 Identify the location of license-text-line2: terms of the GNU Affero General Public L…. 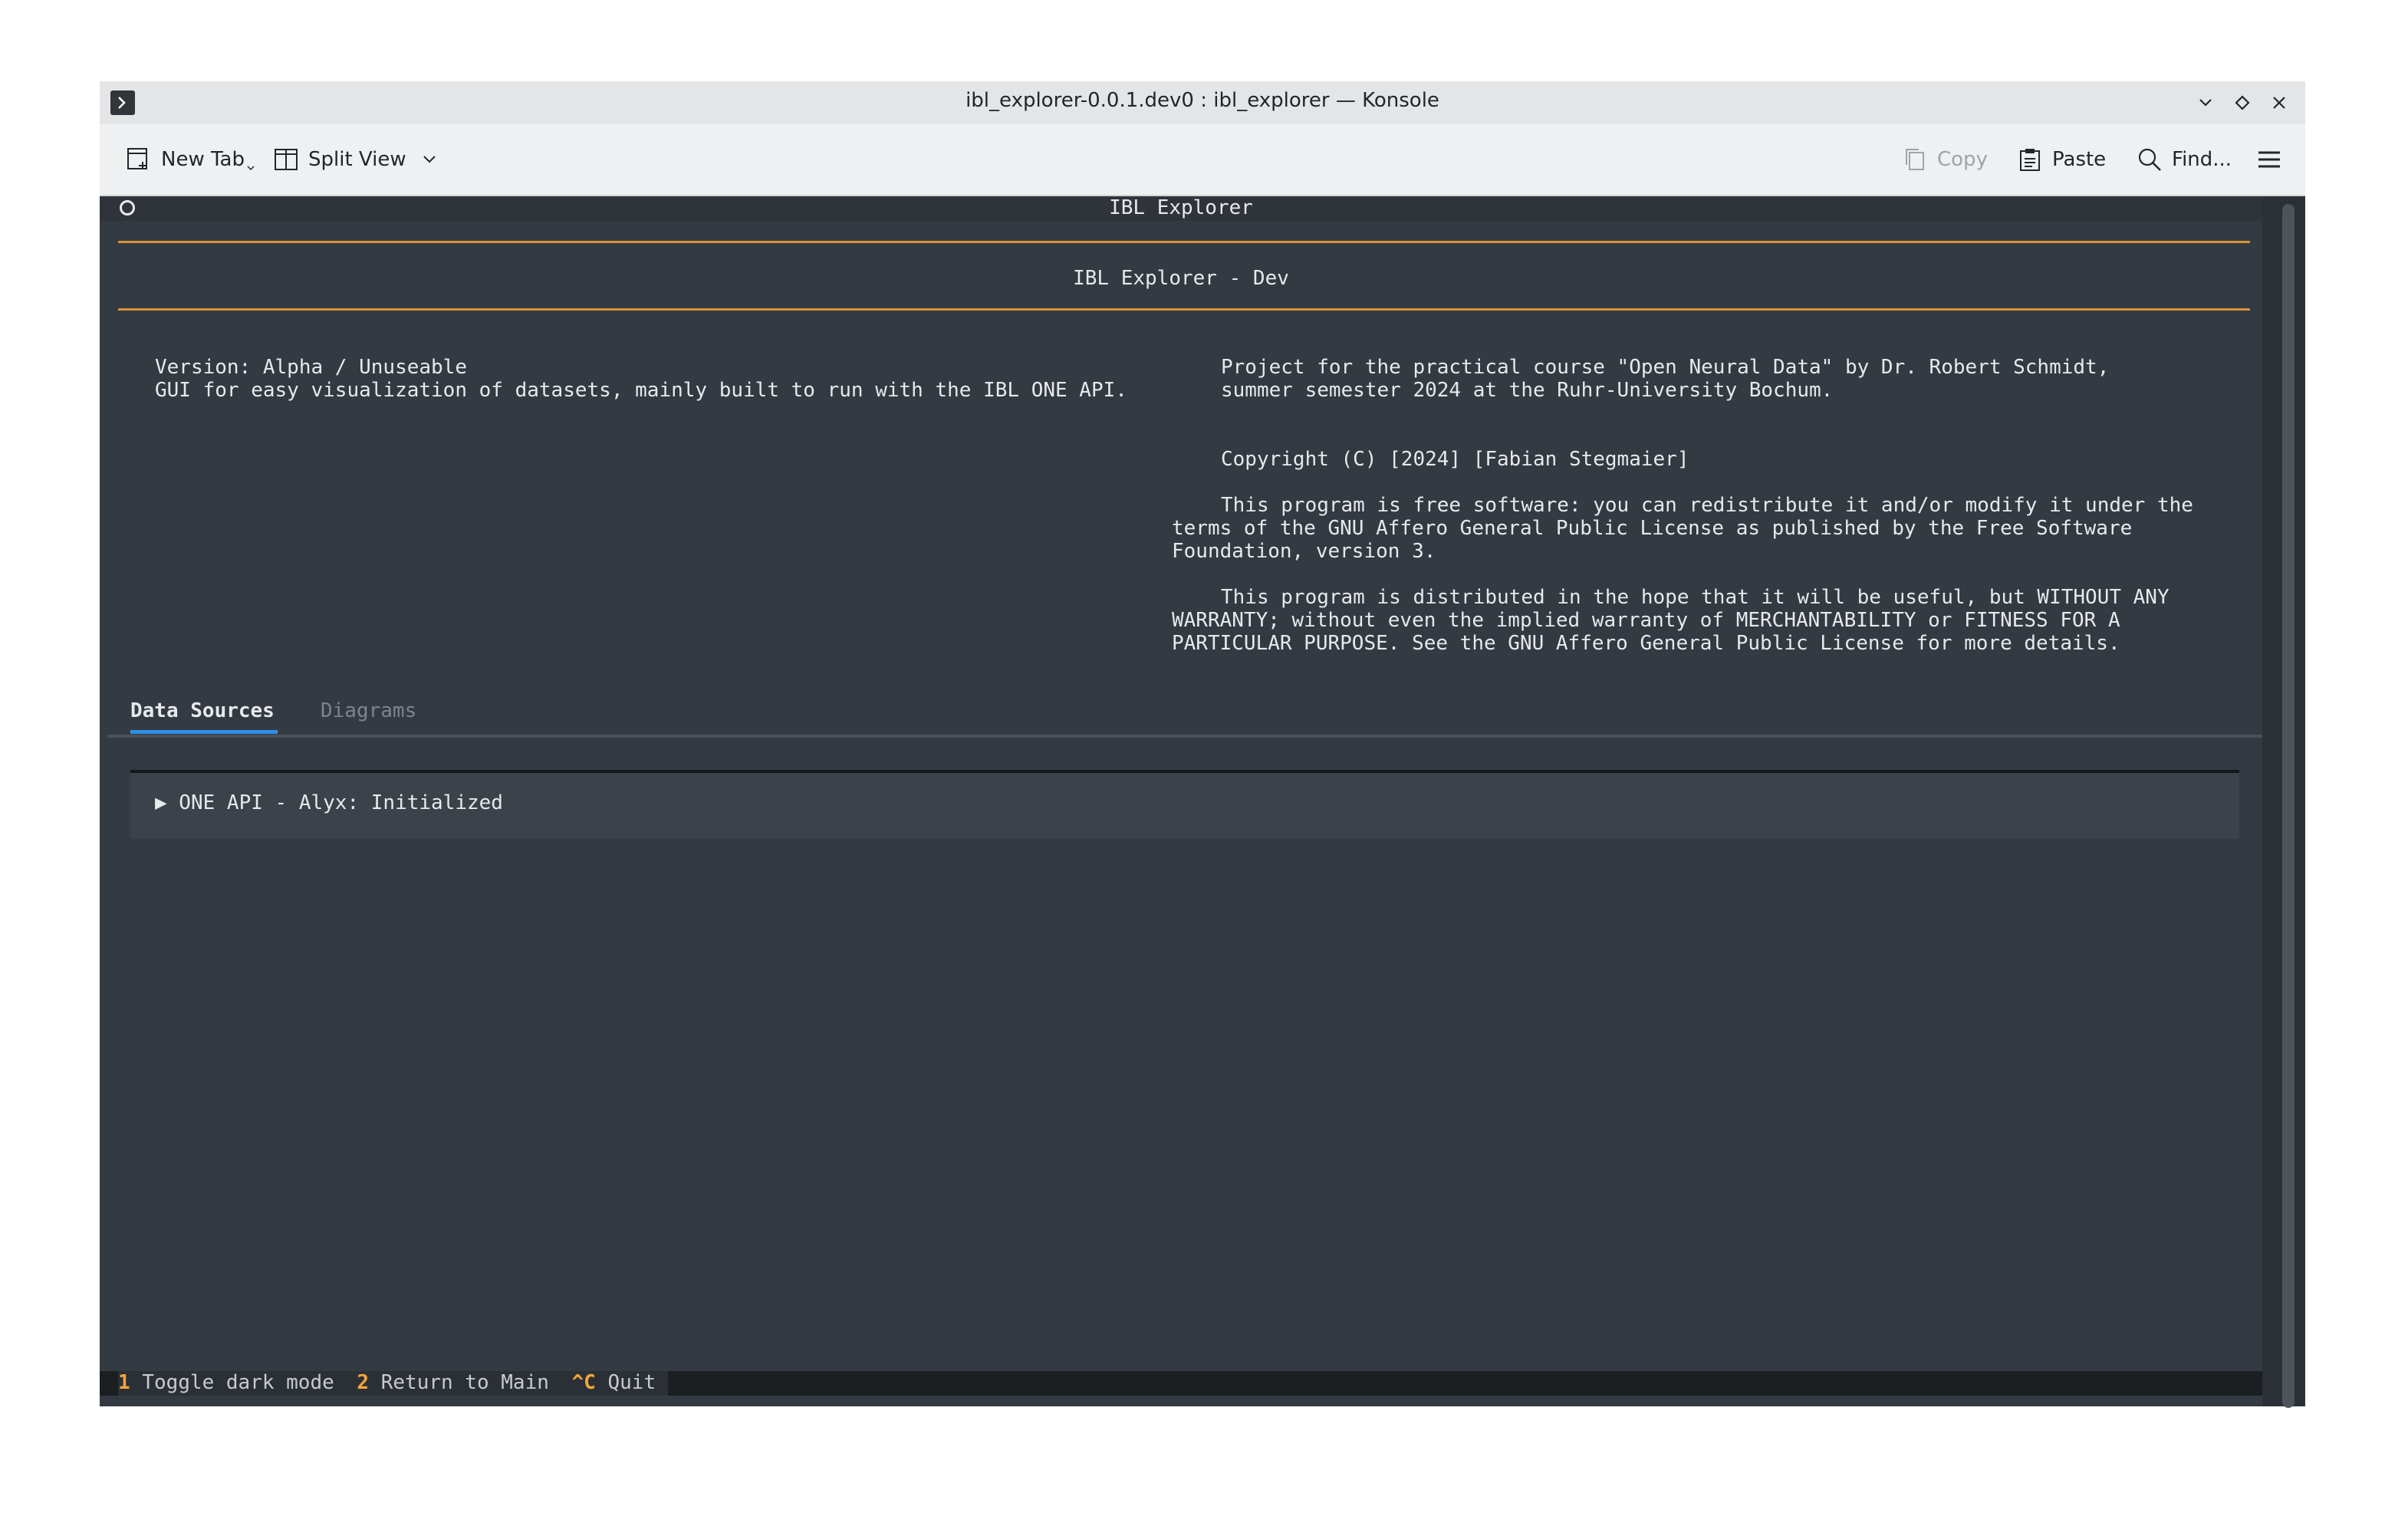
(1653, 528).